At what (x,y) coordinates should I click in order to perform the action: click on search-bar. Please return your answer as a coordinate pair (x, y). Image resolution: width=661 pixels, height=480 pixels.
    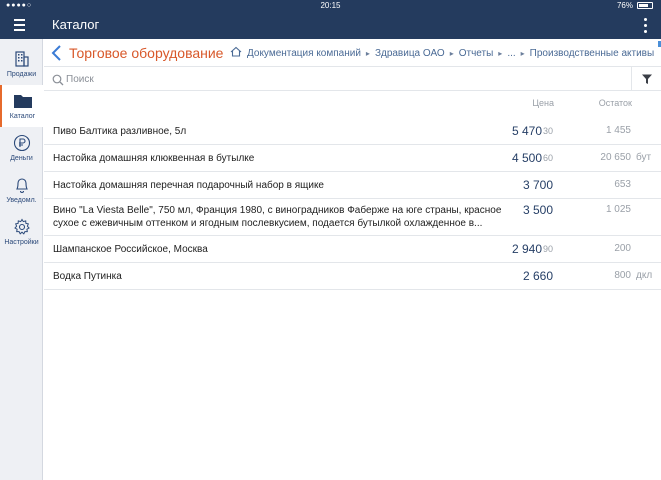
    Looking at the image, I should click on (352, 79).